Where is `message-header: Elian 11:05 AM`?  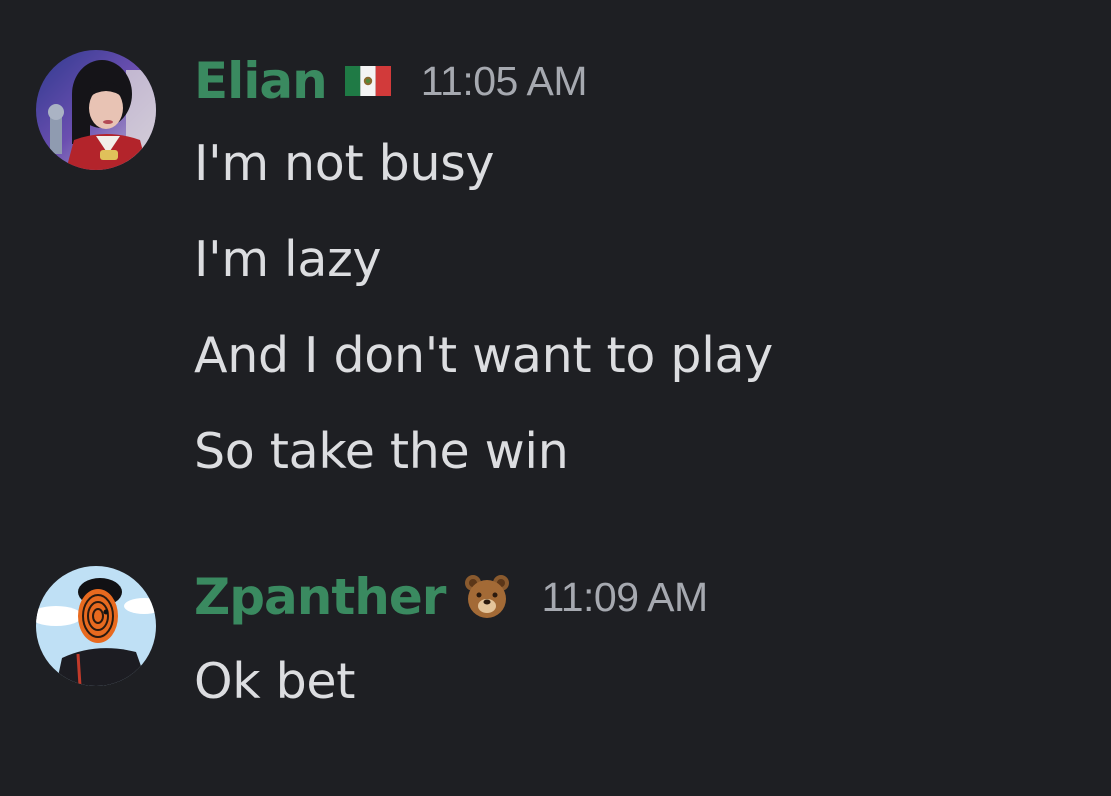
message-header: Elian 11:05 AM is located at coordinates (390, 81).